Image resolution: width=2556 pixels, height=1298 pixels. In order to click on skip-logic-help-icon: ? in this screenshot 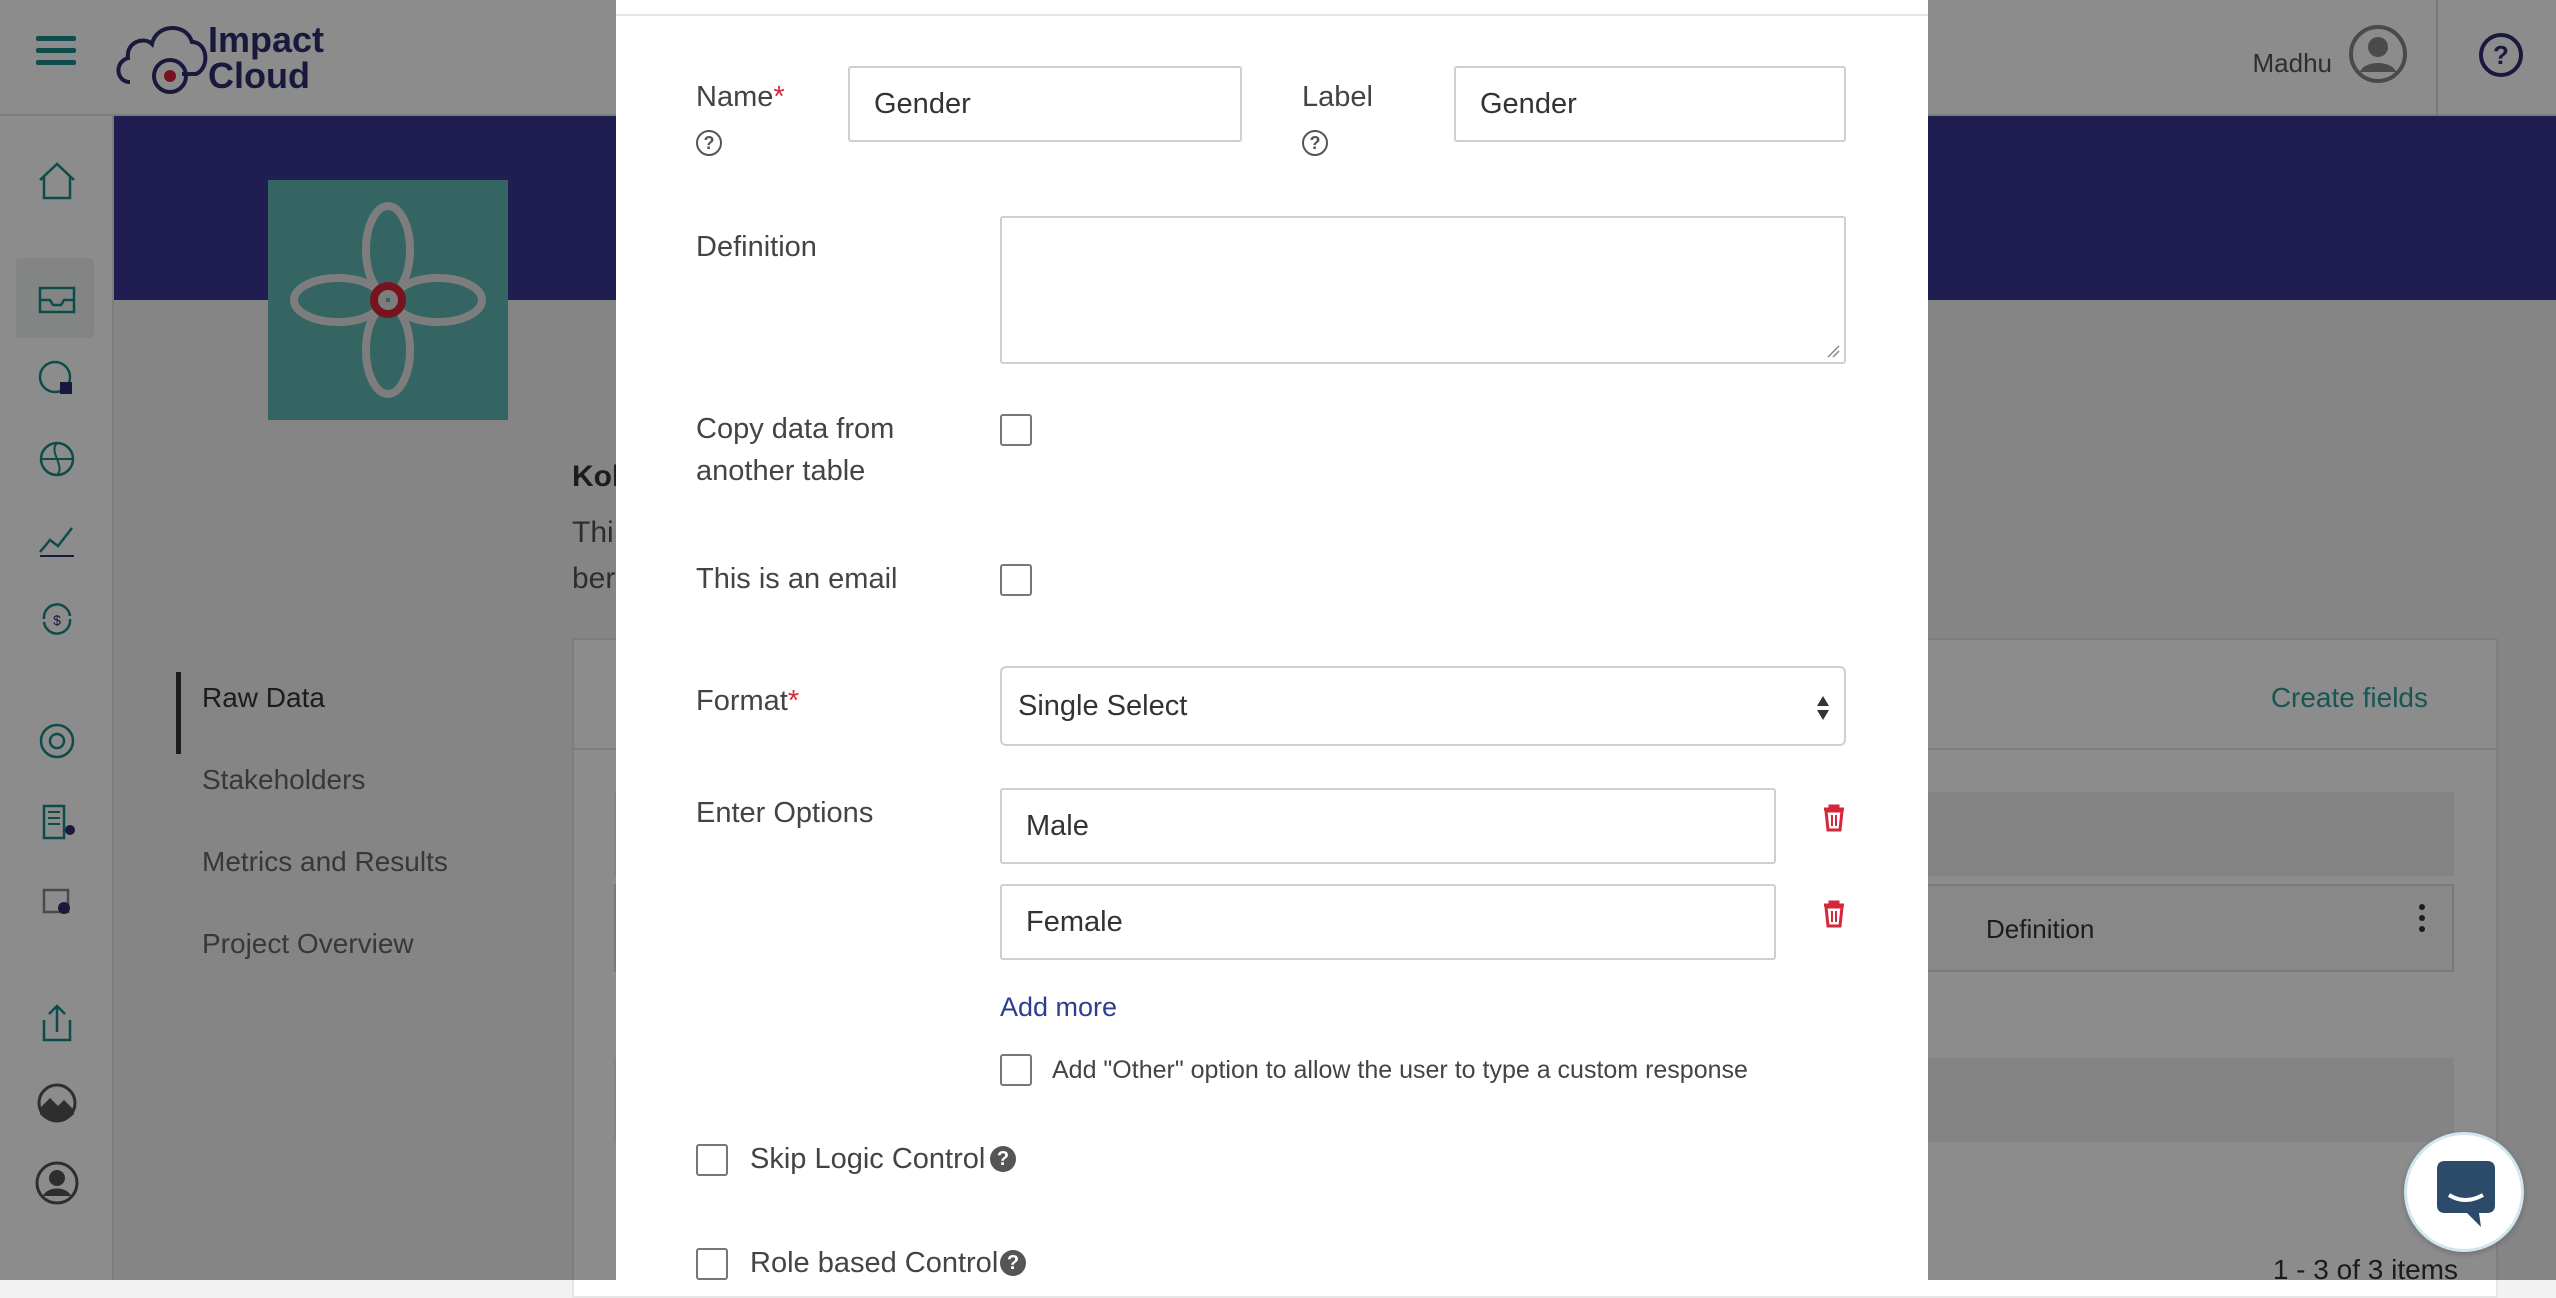, I will do `click(1003, 1159)`.